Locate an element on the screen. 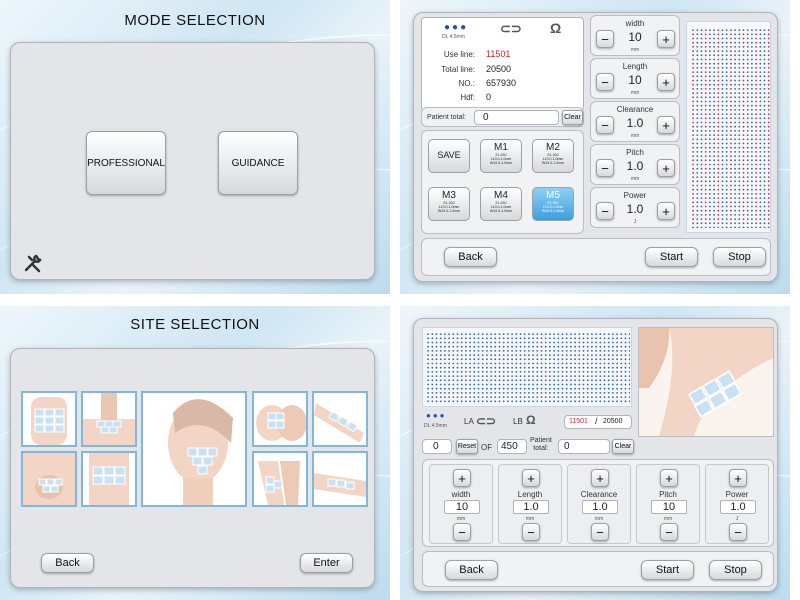 Image resolution: width=800 pixels, height=600 pixels. back-button: Back is located at coordinates (470, 257).